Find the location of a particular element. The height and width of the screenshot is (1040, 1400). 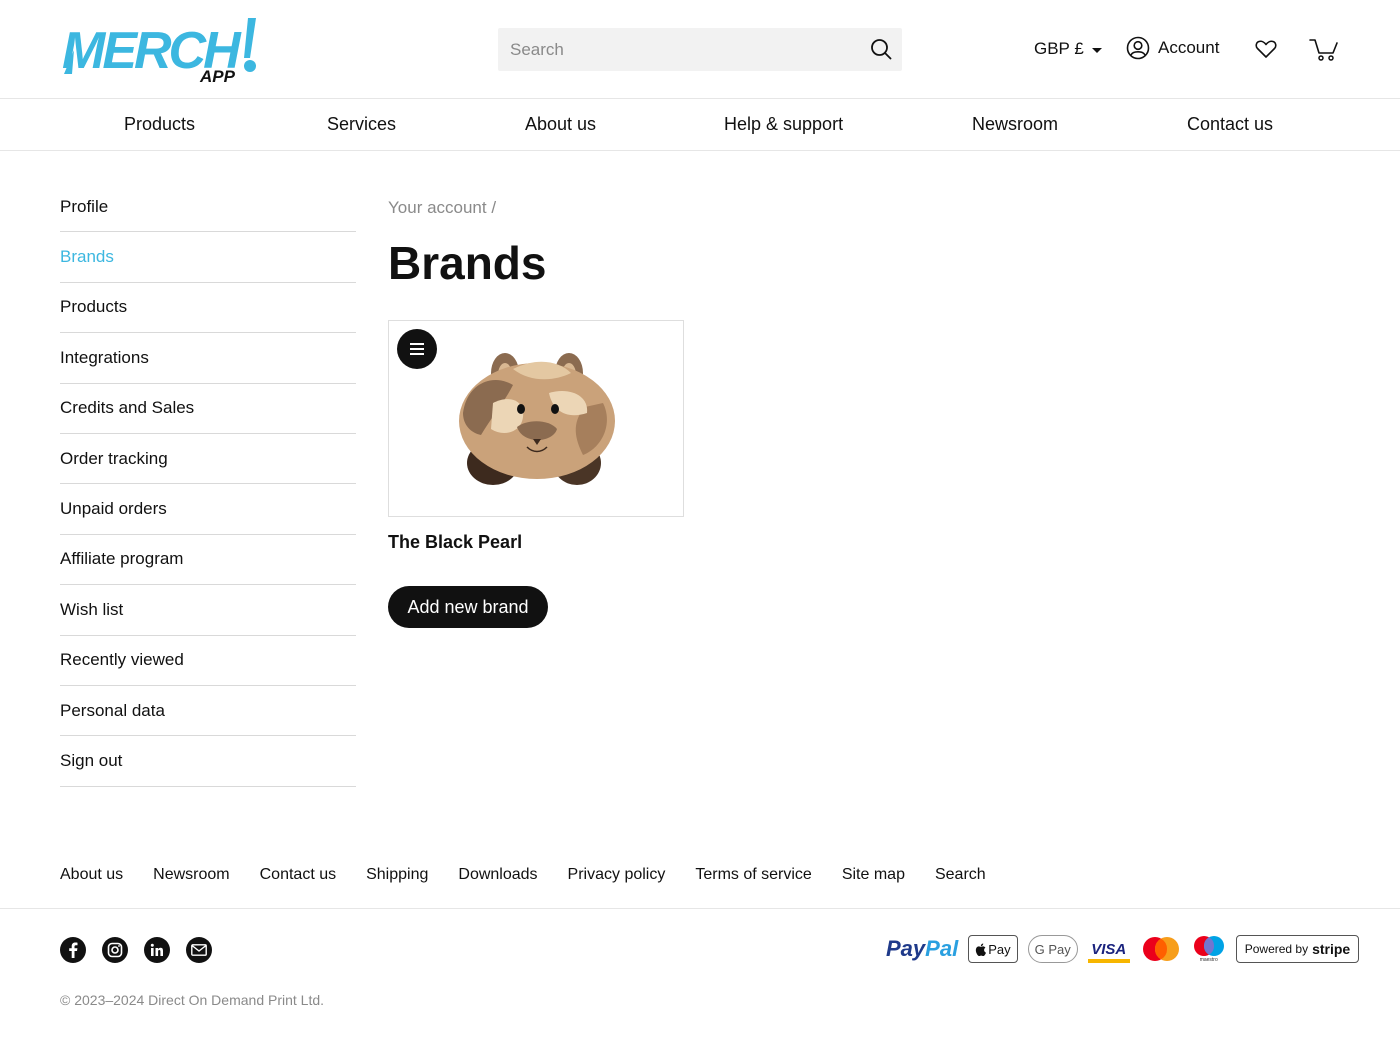

site-header: MERCH APP Search GBP £ Account is located at coordinates (700, 49).